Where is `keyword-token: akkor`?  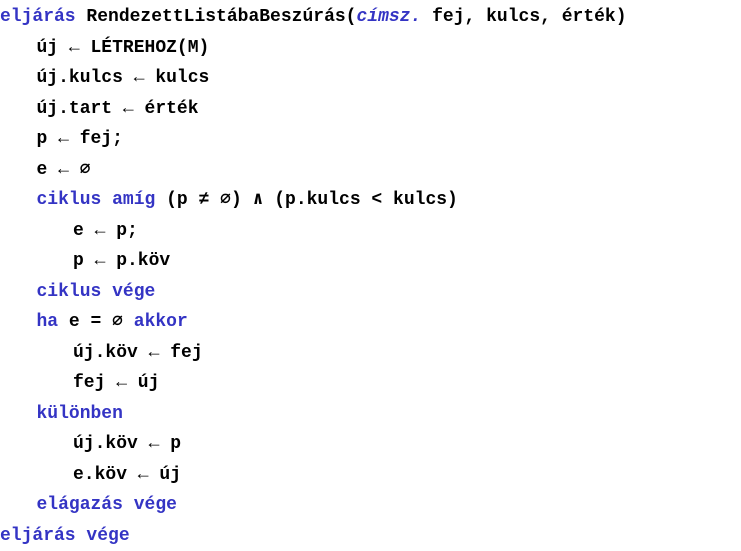 keyword-token: akkor is located at coordinates (161, 322).